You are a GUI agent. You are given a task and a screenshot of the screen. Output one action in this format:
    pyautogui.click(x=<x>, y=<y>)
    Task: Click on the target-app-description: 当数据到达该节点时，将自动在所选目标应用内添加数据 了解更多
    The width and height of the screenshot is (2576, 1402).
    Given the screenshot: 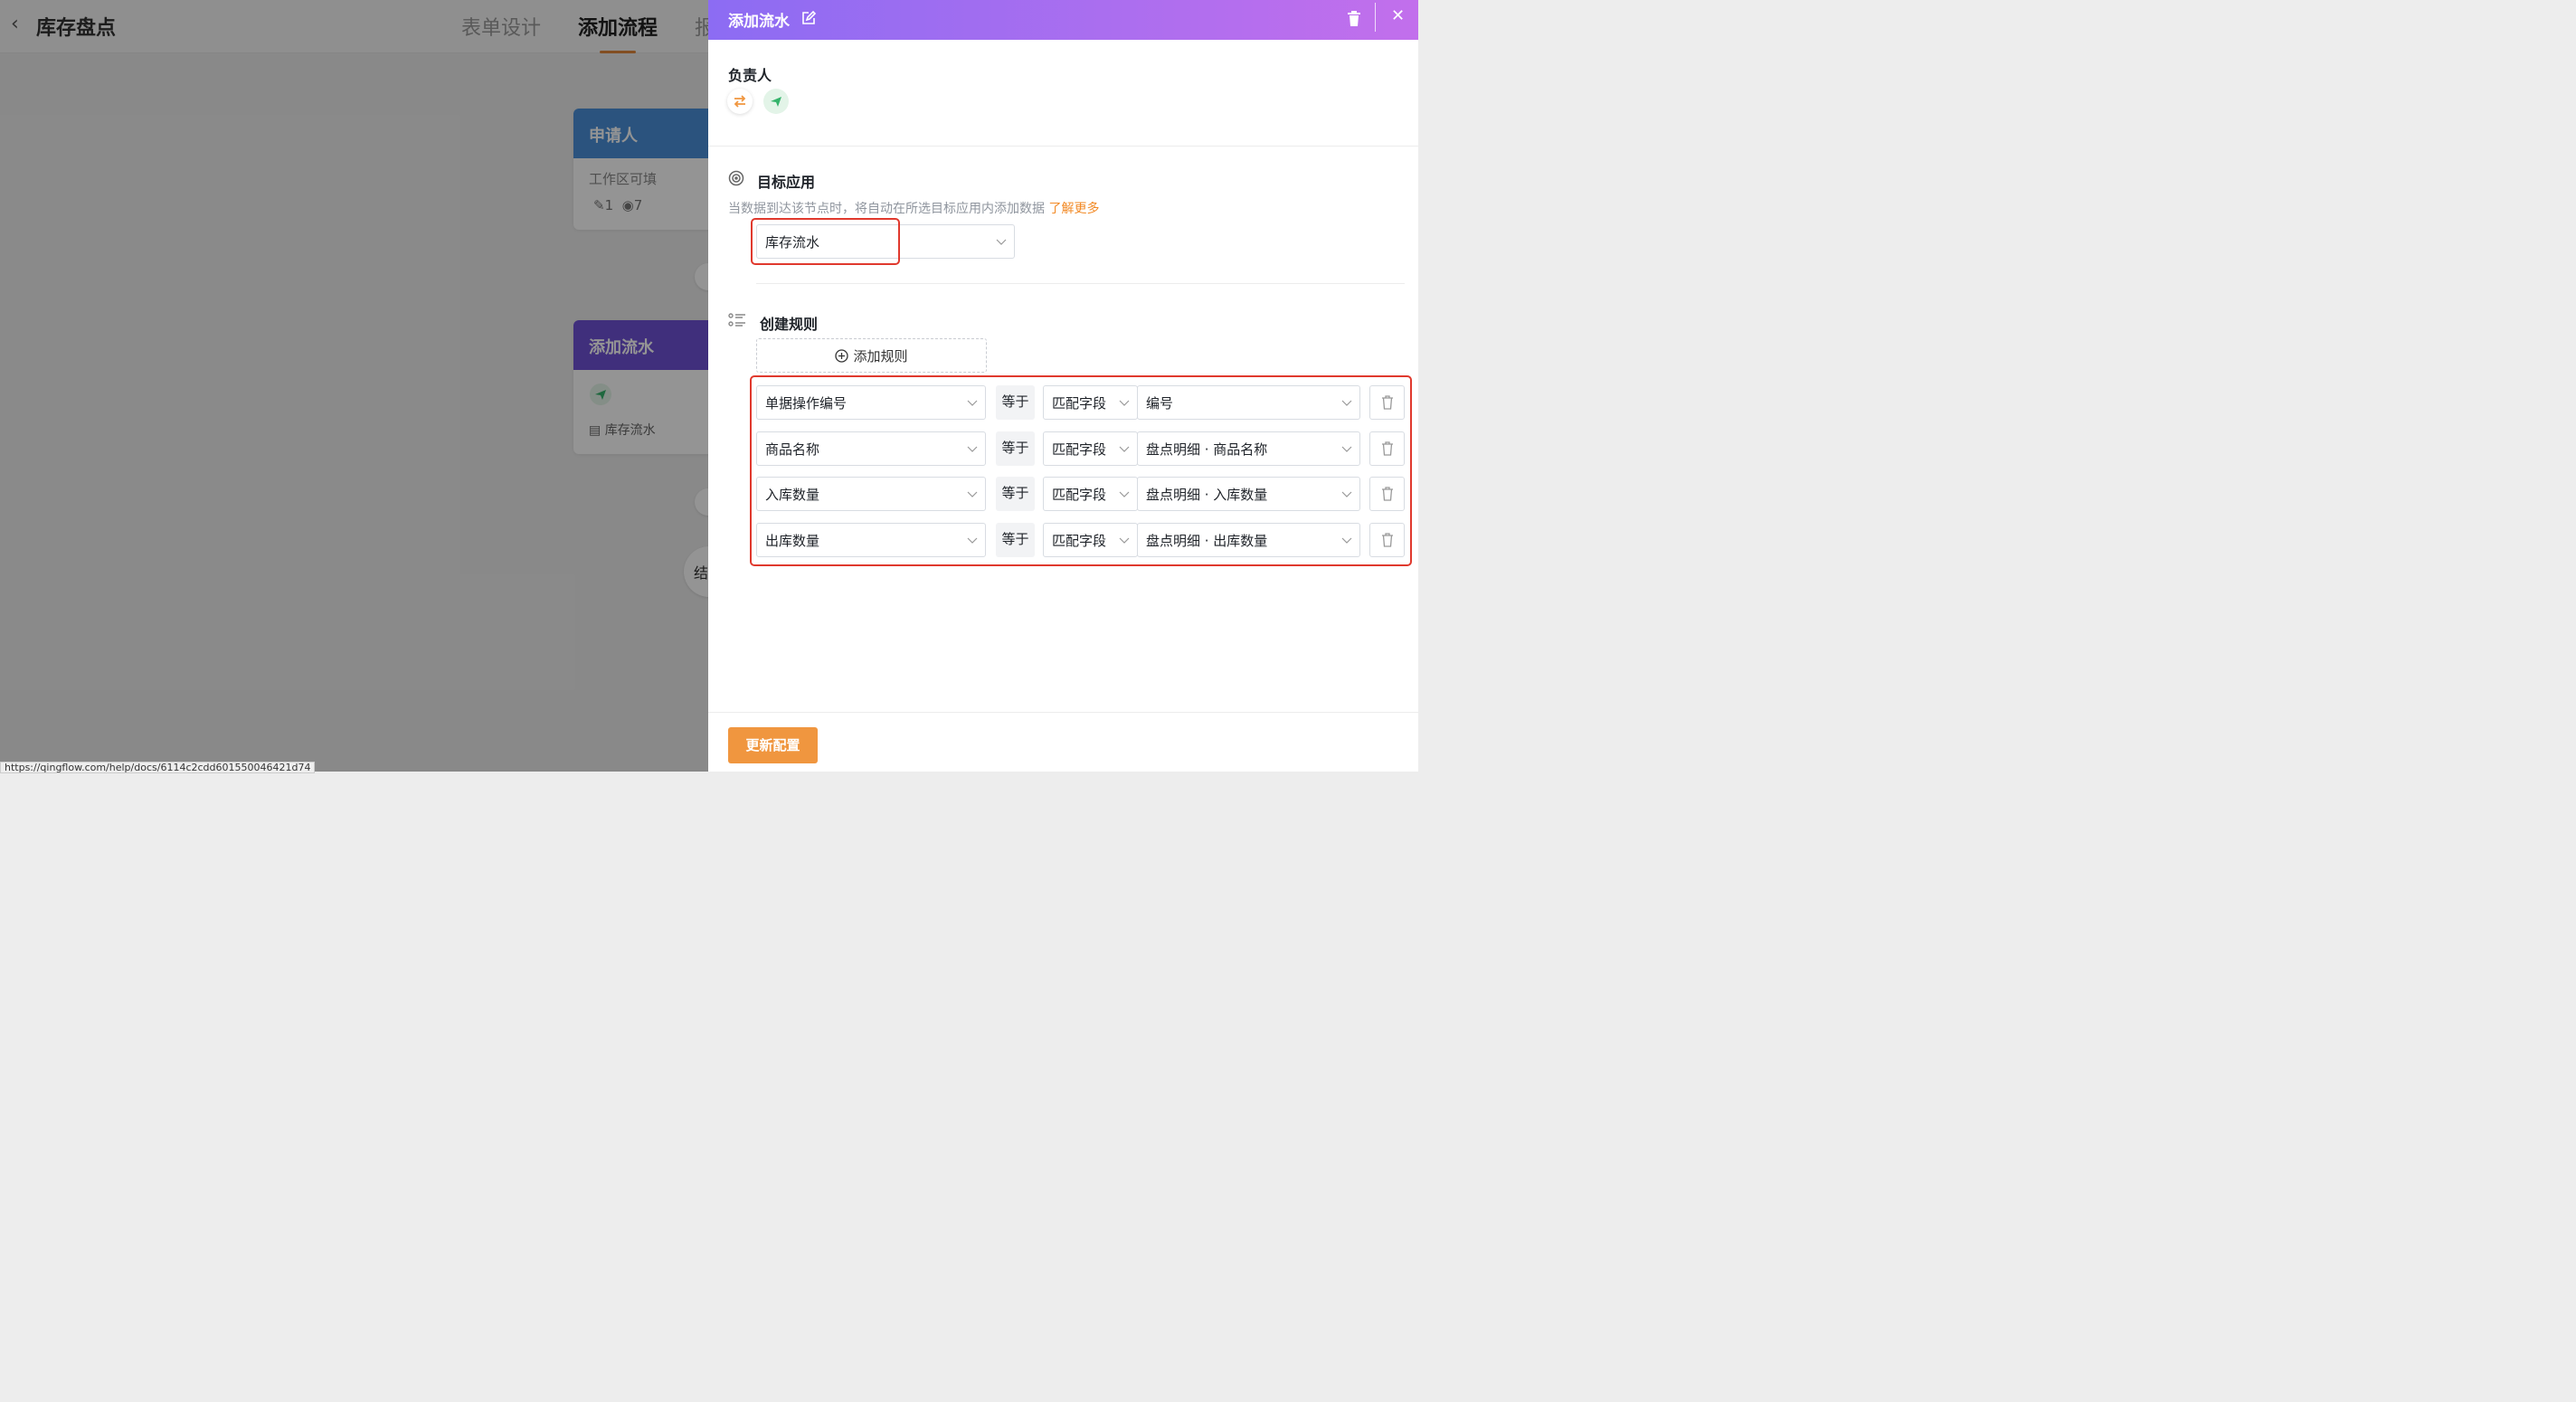 What is the action you would take?
    pyautogui.click(x=913, y=208)
    